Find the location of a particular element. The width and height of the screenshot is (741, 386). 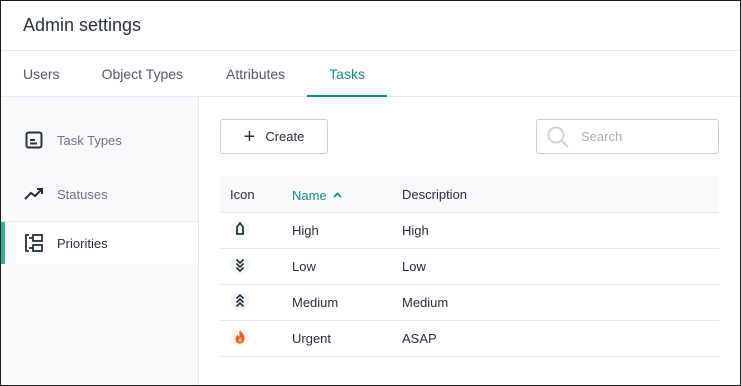

tab-users-label: Users is located at coordinates (41, 73).